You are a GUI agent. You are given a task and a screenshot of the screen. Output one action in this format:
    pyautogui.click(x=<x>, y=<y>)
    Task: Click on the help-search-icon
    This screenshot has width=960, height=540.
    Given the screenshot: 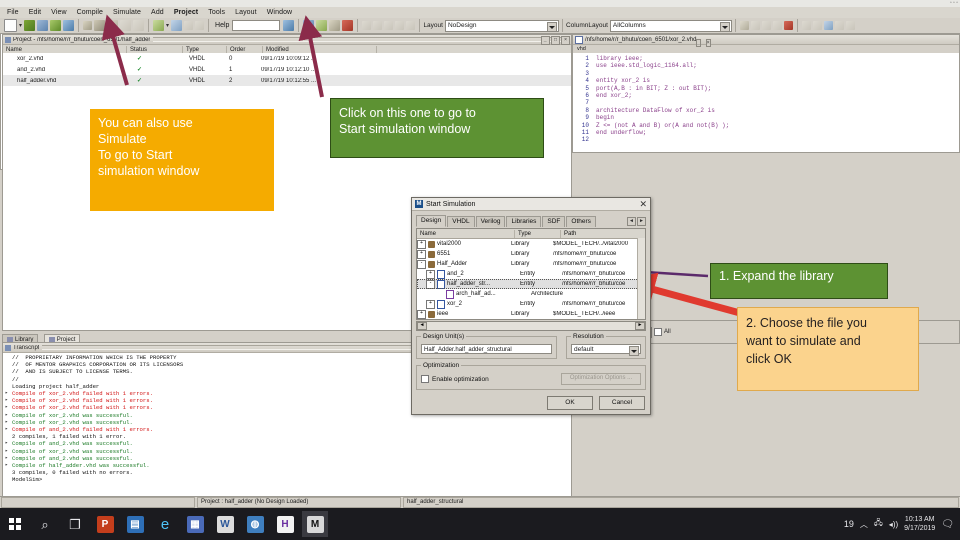 What is the action you would take?
    pyautogui.click(x=289, y=25)
    